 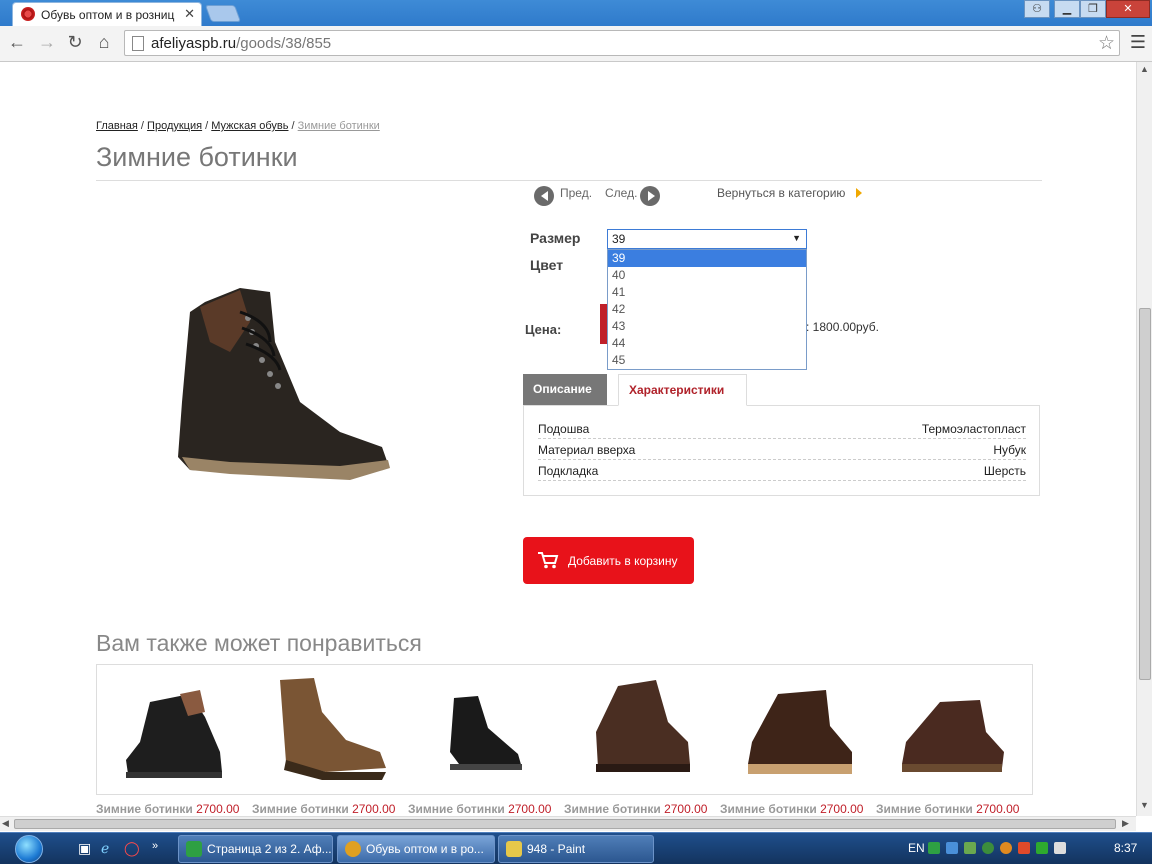 I want to click on char-name: Подкладка, so click(x=568, y=471).